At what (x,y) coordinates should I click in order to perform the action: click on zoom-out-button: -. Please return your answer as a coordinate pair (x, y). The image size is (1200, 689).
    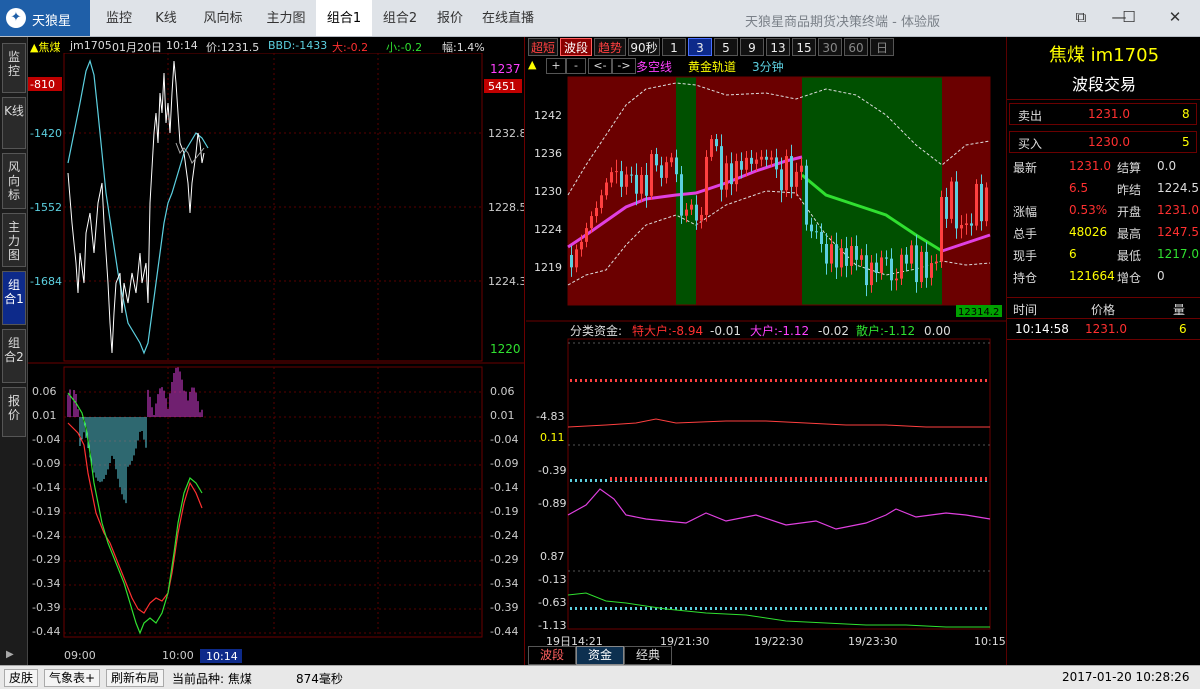
    Looking at the image, I should click on (576, 66).